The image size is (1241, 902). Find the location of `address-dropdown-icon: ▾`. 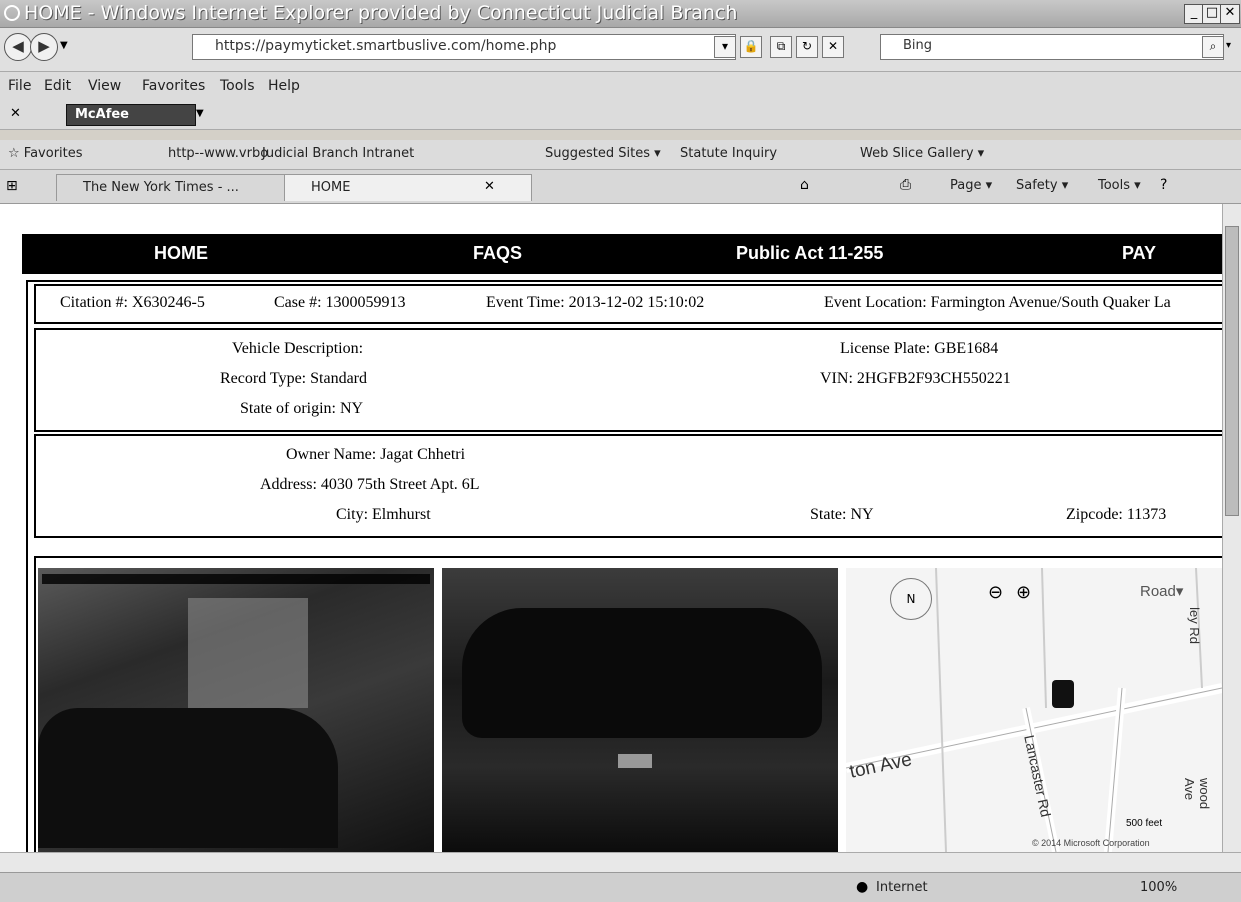

address-dropdown-icon: ▾ is located at coordinates (725, 47).